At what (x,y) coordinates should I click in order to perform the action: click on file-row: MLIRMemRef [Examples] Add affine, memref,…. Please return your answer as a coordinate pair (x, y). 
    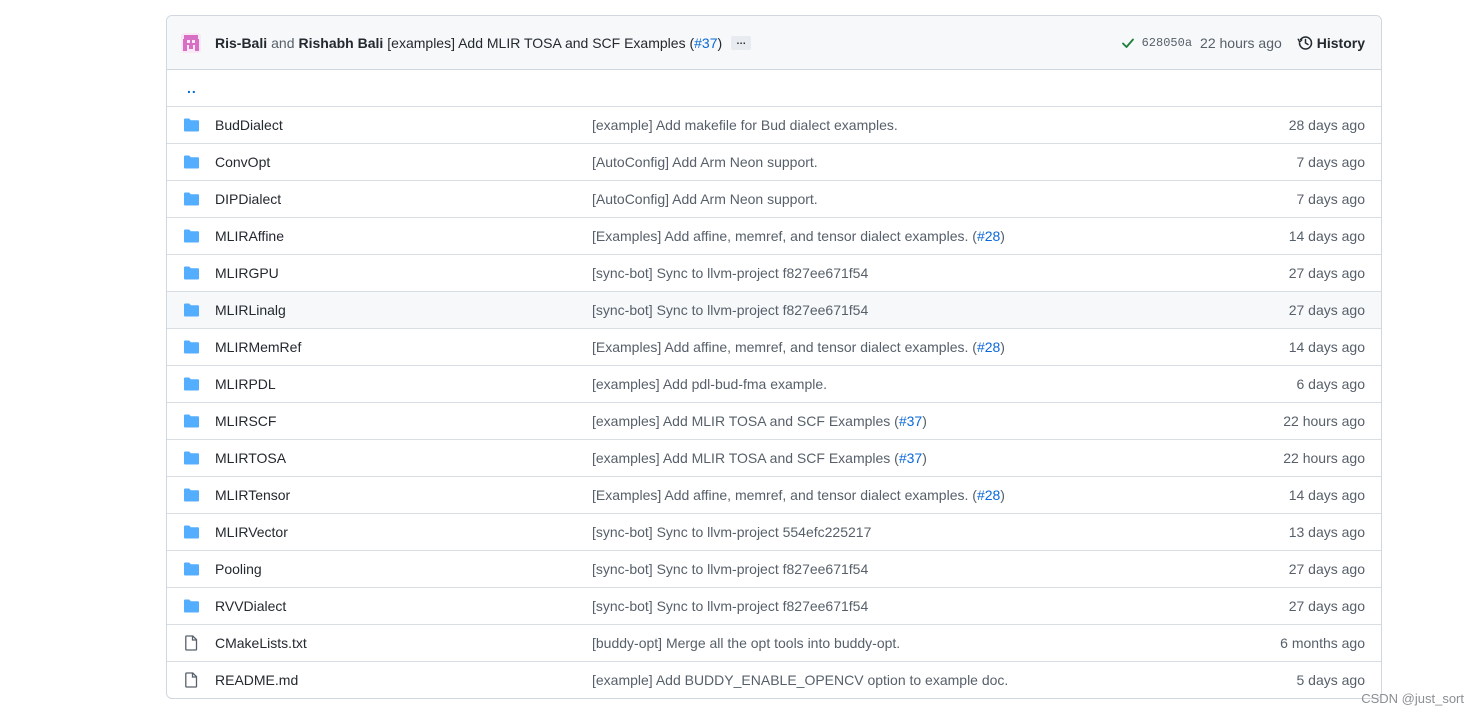
    Looking at the image, I should click on (774, 346).